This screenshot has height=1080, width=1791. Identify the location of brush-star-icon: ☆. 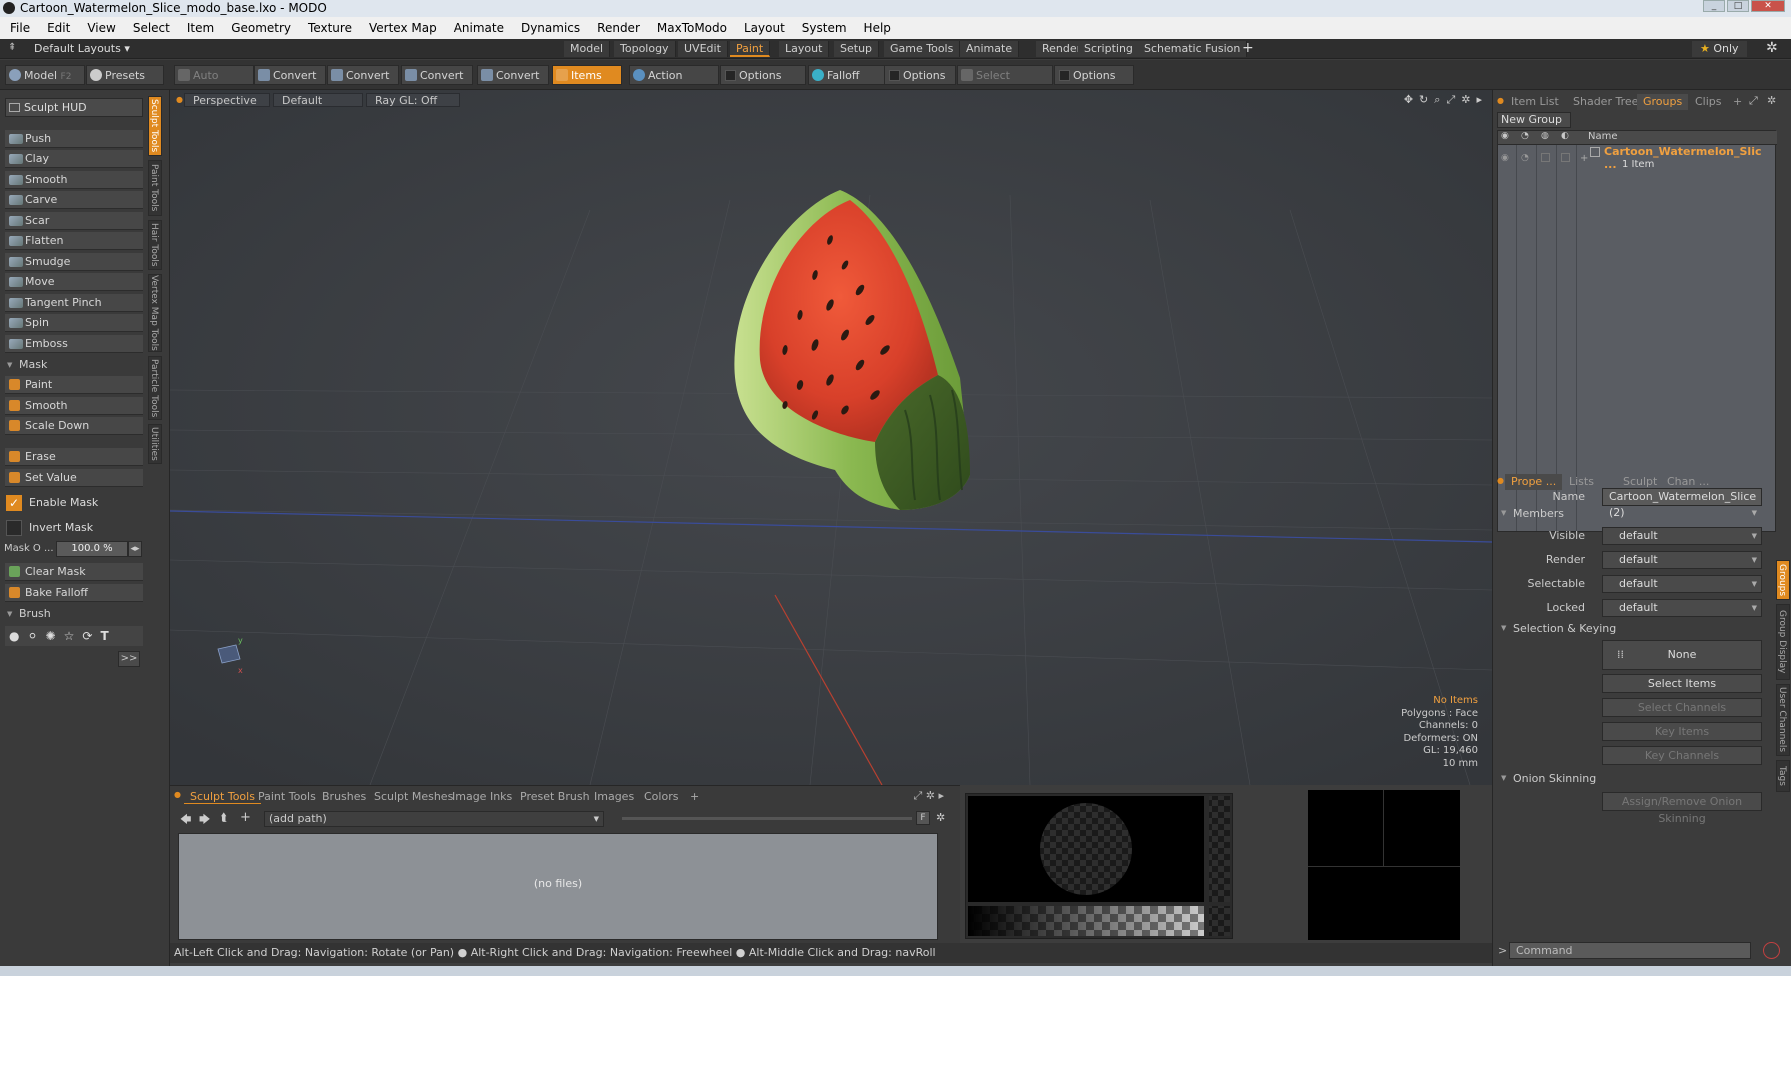
(69, 636).